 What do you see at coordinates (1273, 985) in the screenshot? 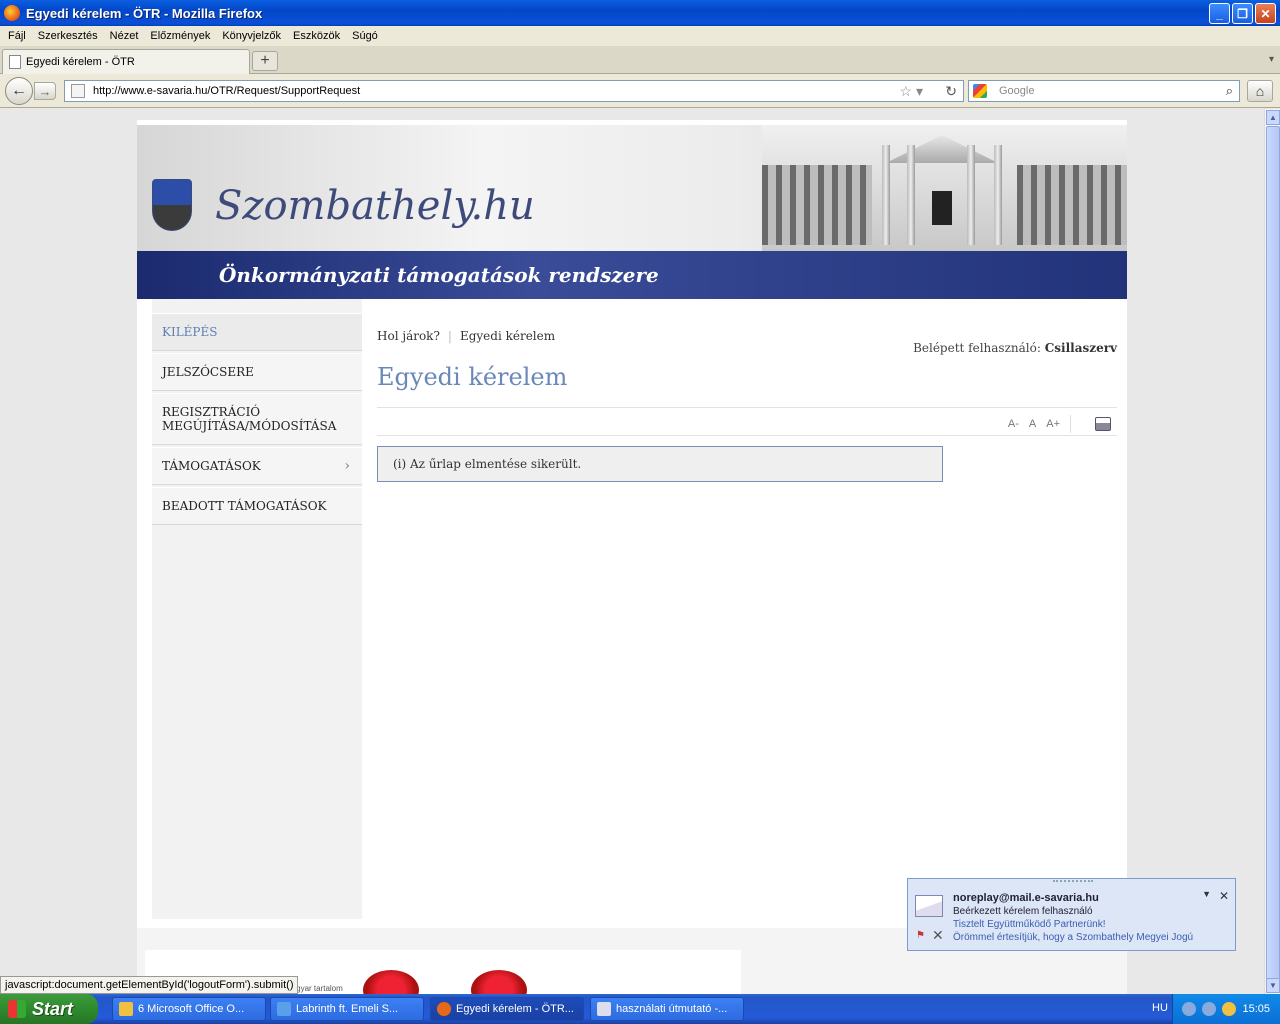
I see `scroll-down-icon: ▼` at bounding box center [1273, 985].